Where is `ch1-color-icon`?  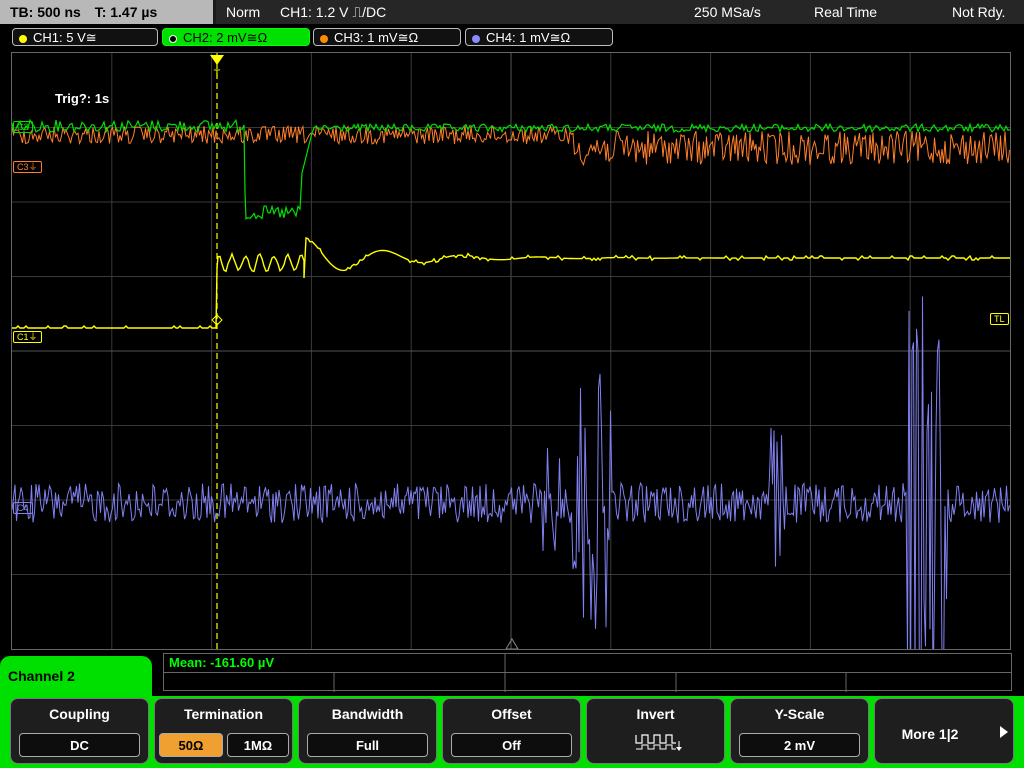
ch1-color-icon is located at coordinates (23, 38).